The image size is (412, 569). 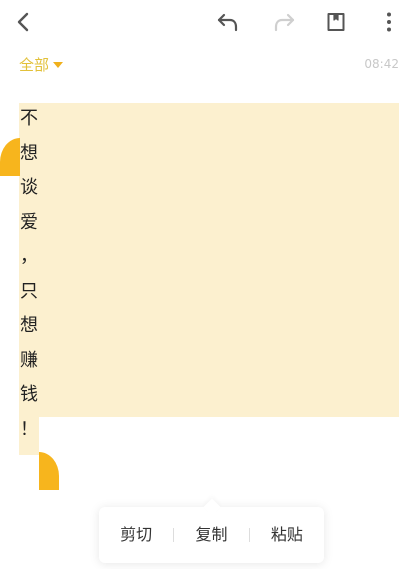 I want to click on top-toolbar, so click(x=206, y=22).